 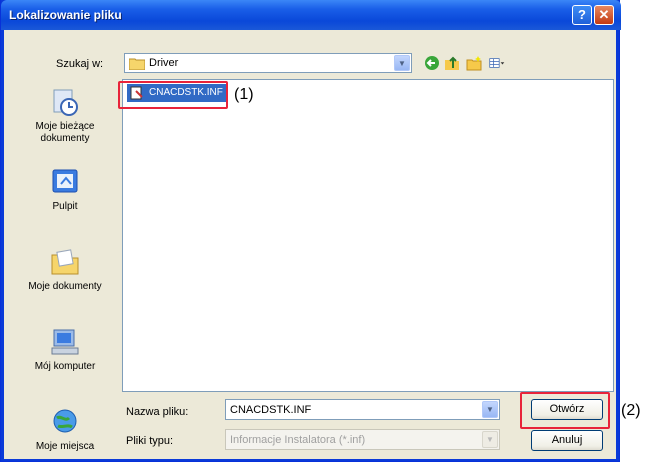 I want to click on cancel-button: Anuluj, so click(x=567, y=440).